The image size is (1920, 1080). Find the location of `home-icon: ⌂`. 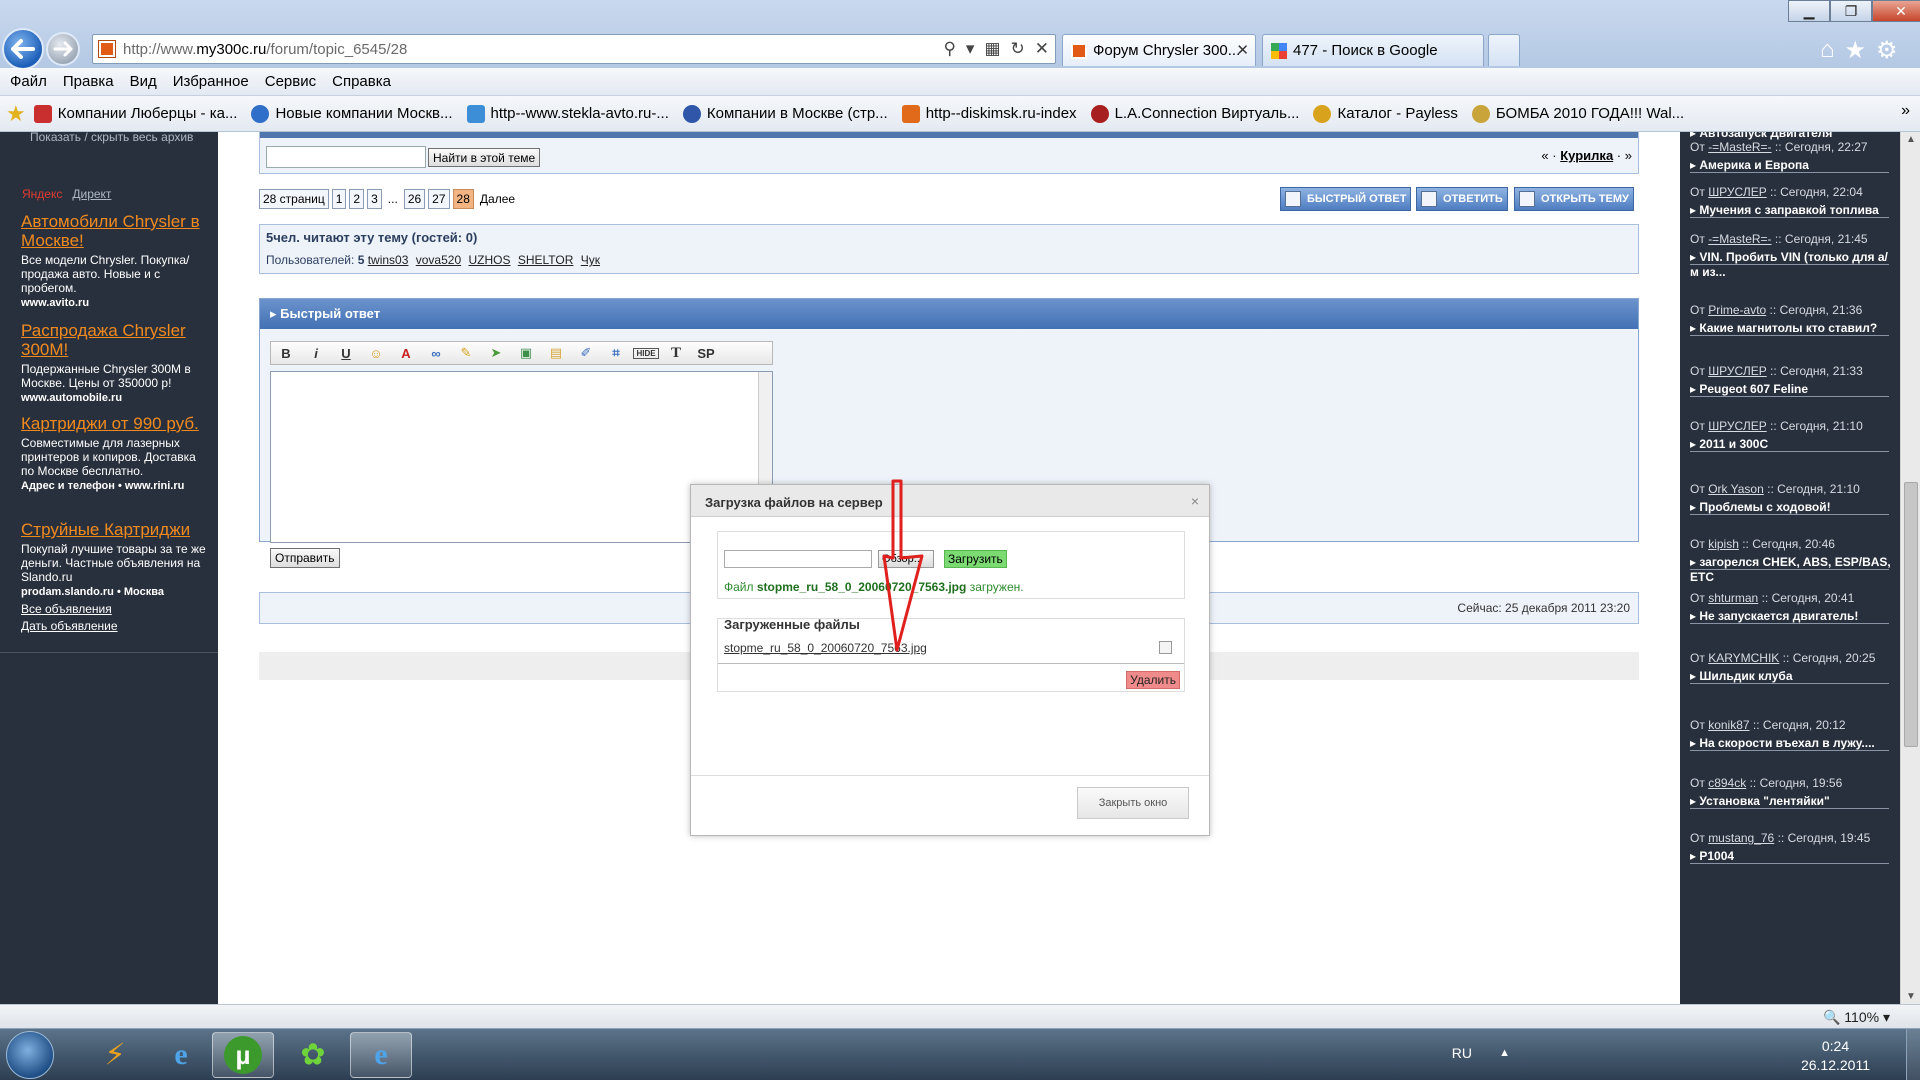

home-icon: ⌂ is located at coordinates (1827, 50).